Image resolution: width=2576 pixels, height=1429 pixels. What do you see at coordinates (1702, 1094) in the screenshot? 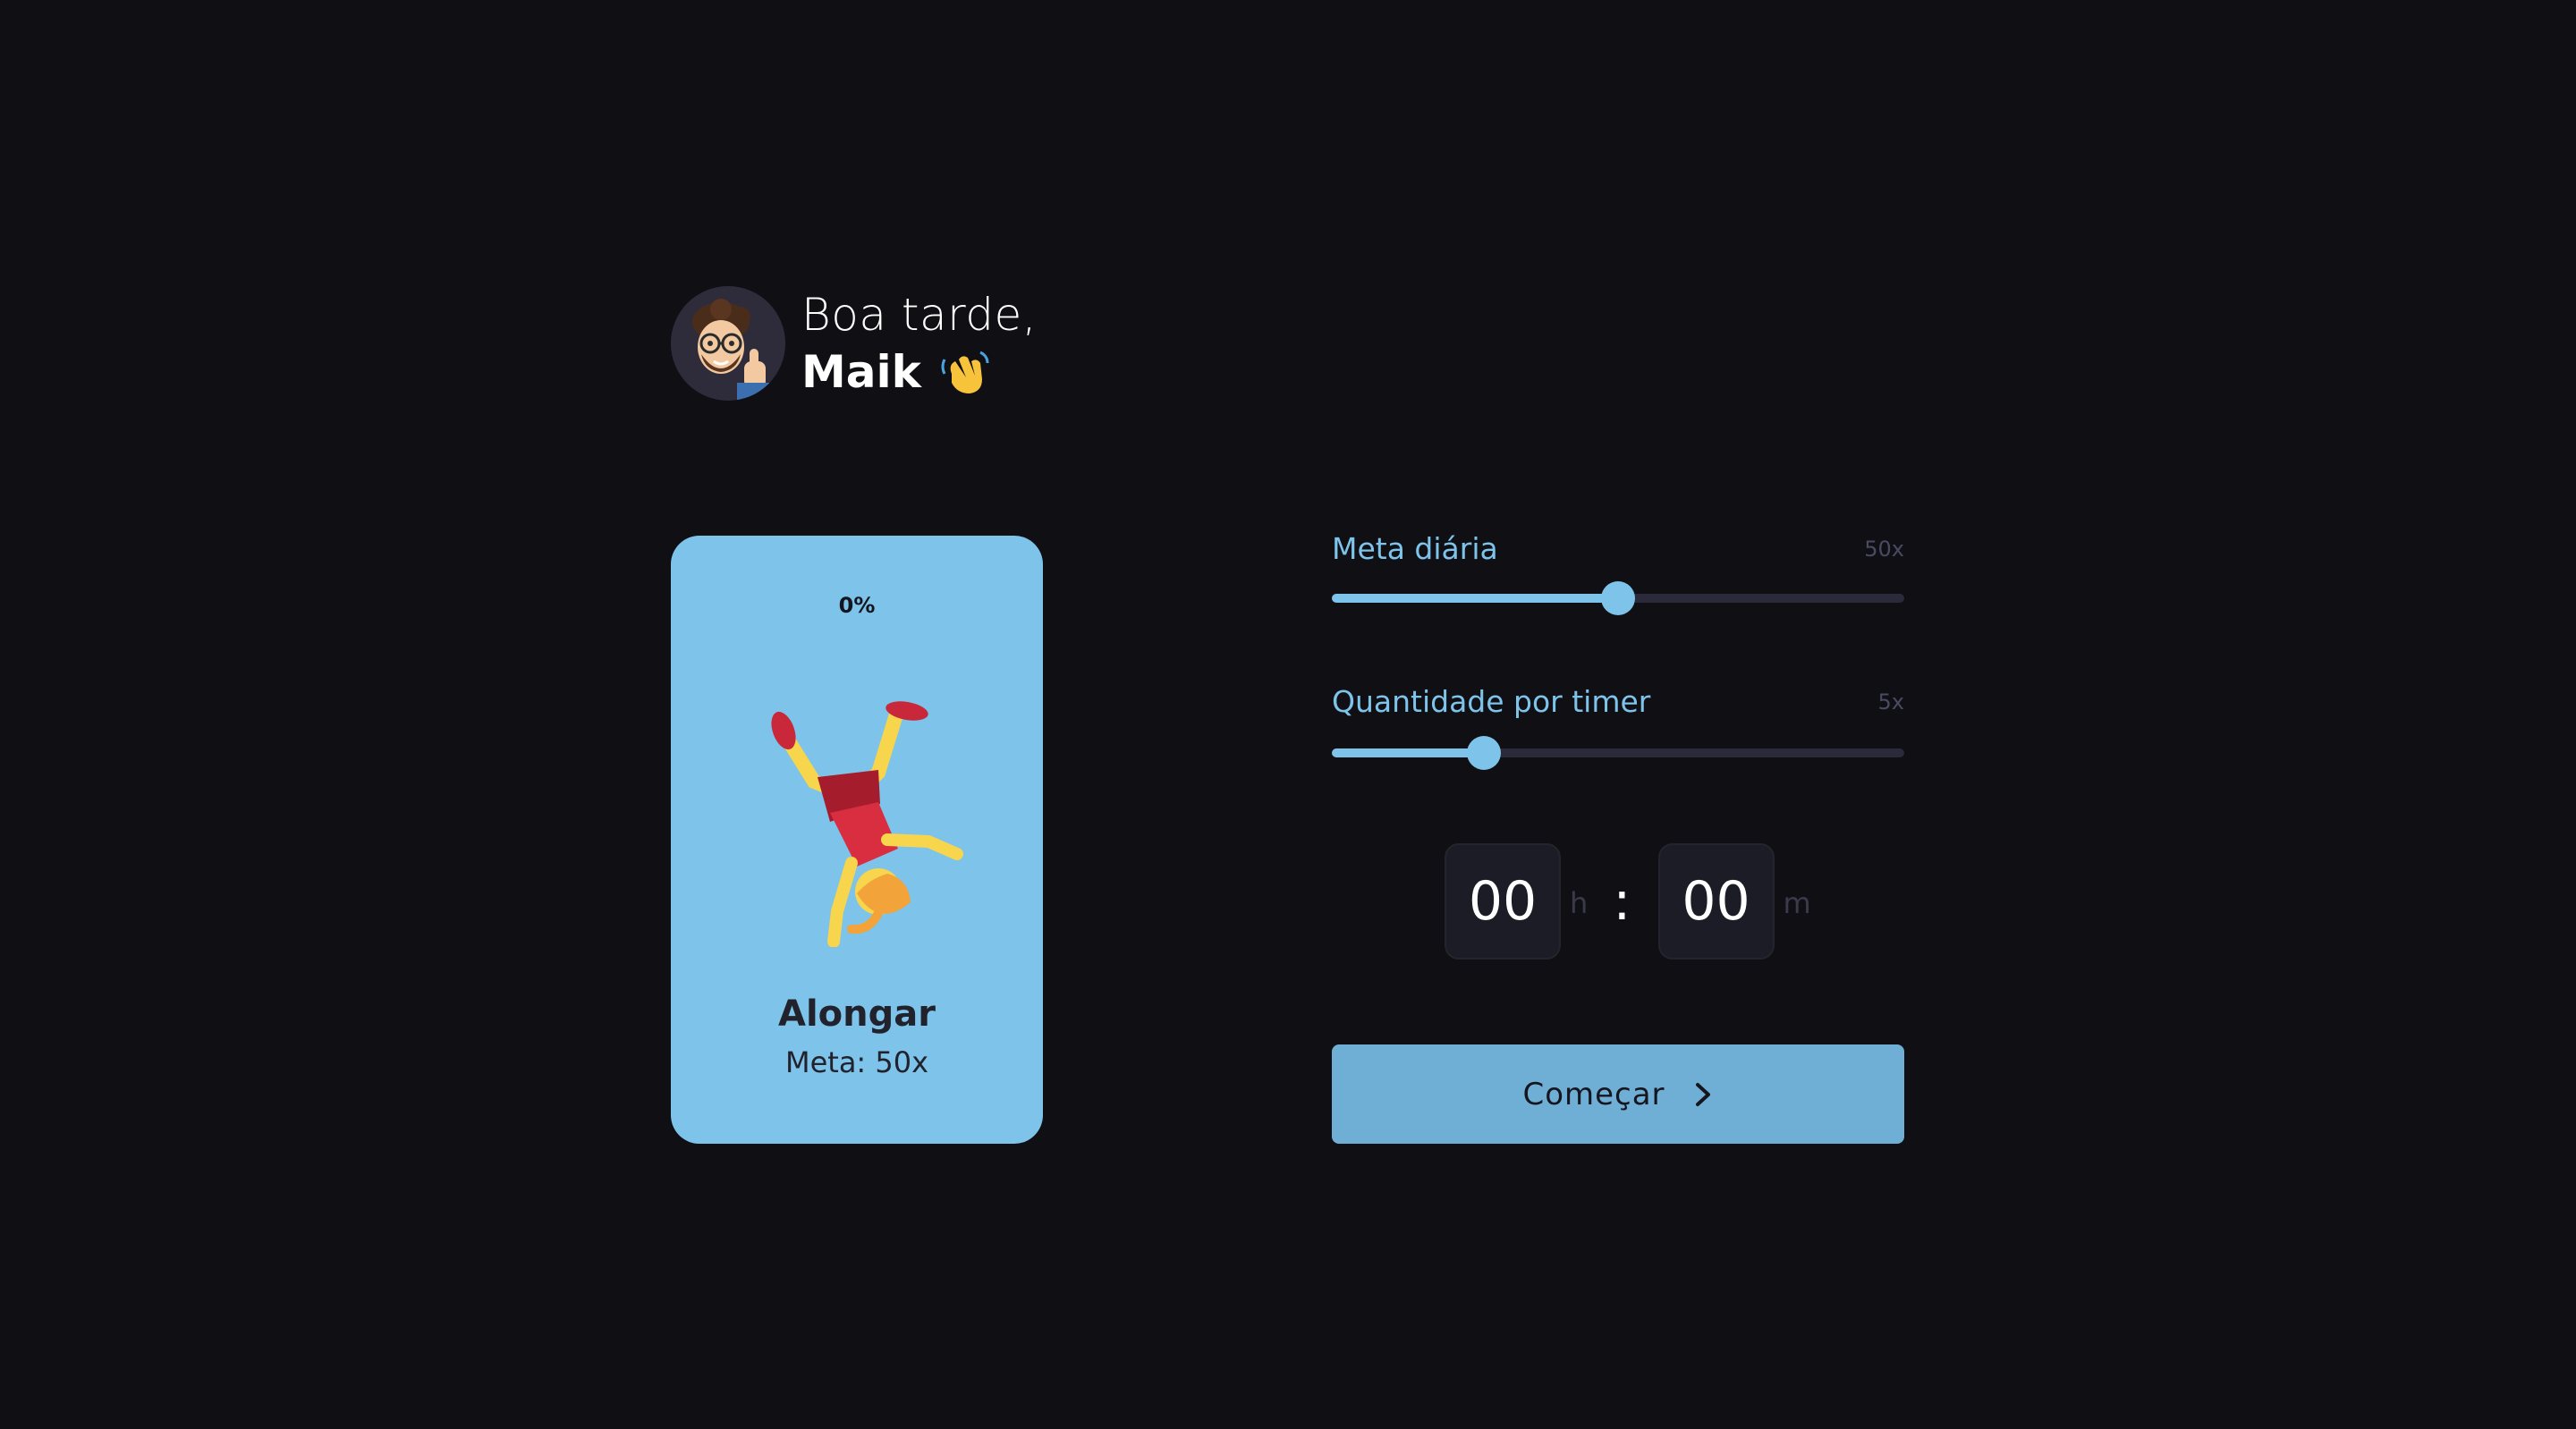
I see `chevron-right-icon` at bounding box center [1702, 1094].